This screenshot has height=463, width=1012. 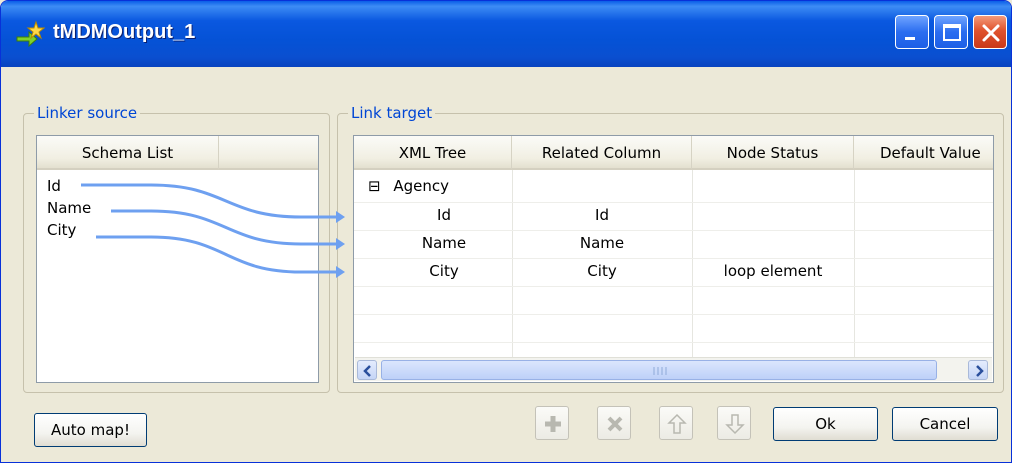 What do you see at coordinates (268, 153) in the screenshot?
I see `schema-list-header-extra` at bounding box center [268, 153].